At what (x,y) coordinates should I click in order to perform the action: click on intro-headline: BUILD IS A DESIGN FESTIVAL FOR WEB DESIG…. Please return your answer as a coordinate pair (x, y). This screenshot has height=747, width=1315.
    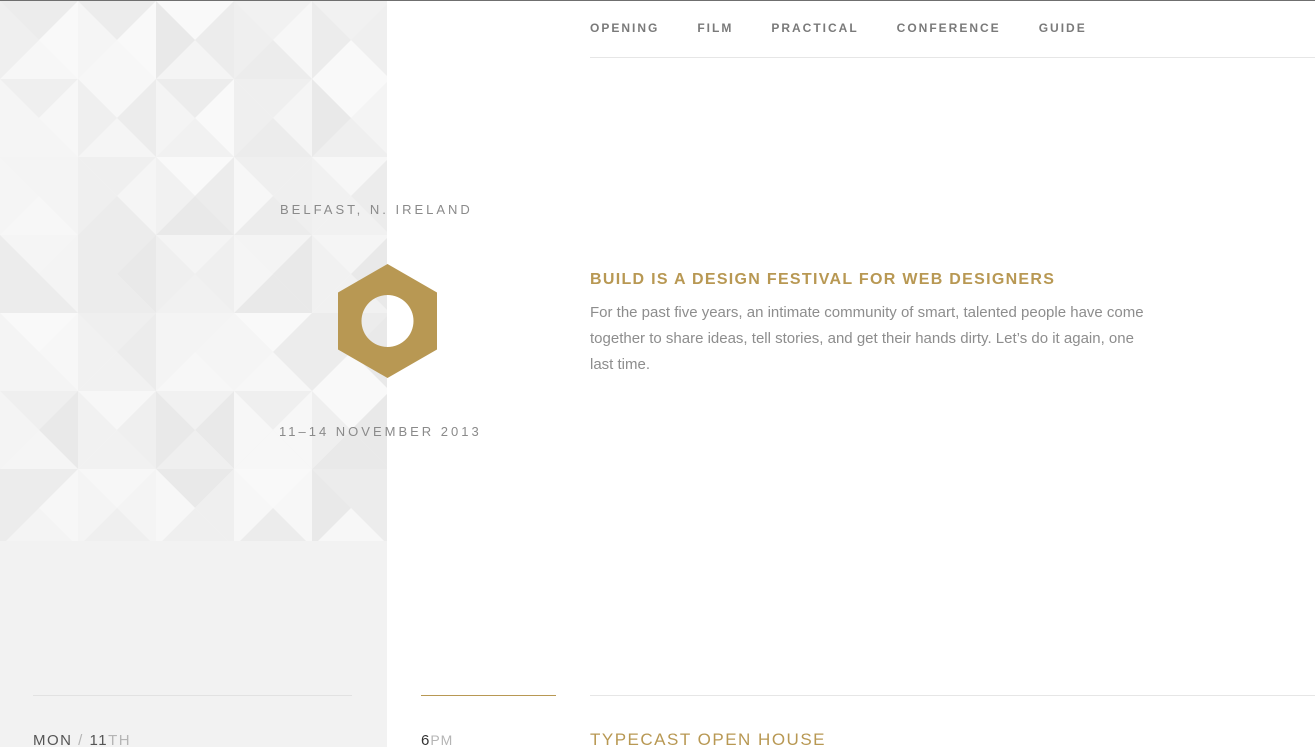
    Looking at the image, I should click on (823, 279).